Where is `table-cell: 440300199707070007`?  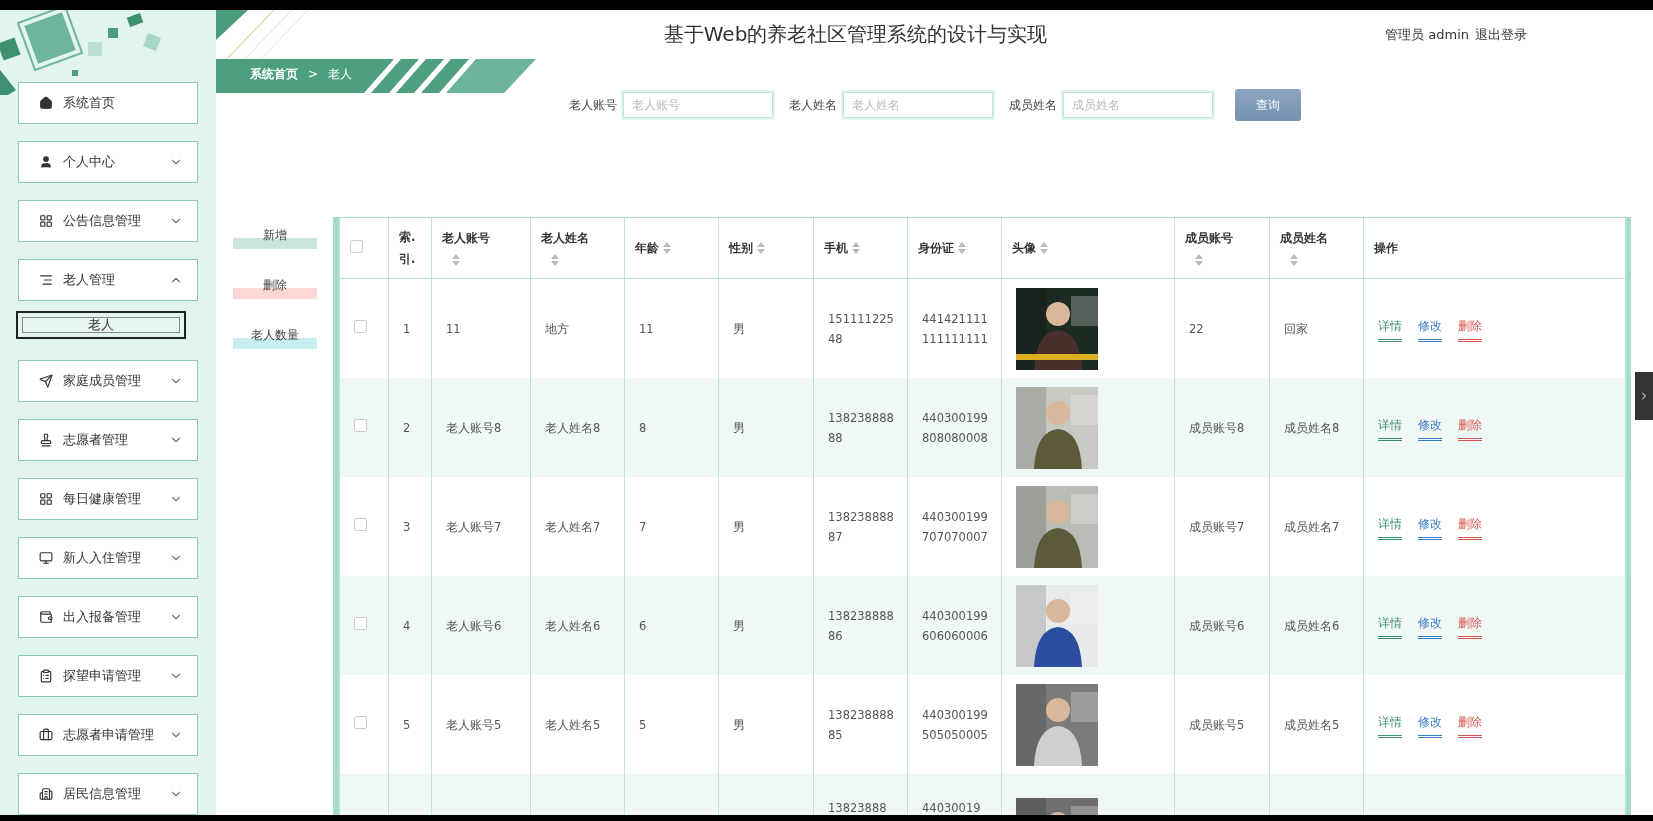 table-cell: 440300199707070007 is located at coordinates (955, 526).